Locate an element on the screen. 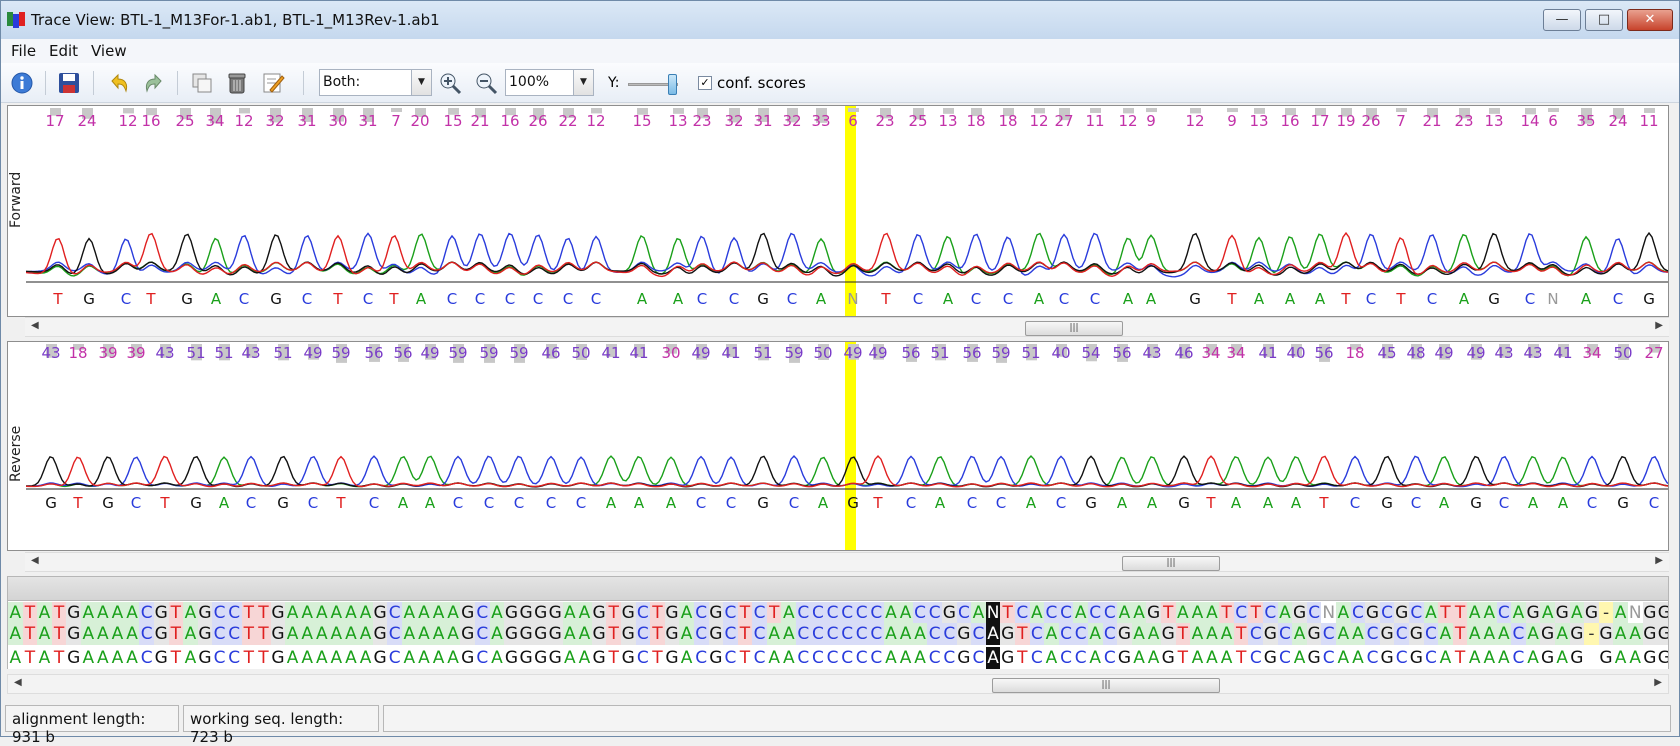  strand-select: Both: ▼ is located at coordinates (375, 82).